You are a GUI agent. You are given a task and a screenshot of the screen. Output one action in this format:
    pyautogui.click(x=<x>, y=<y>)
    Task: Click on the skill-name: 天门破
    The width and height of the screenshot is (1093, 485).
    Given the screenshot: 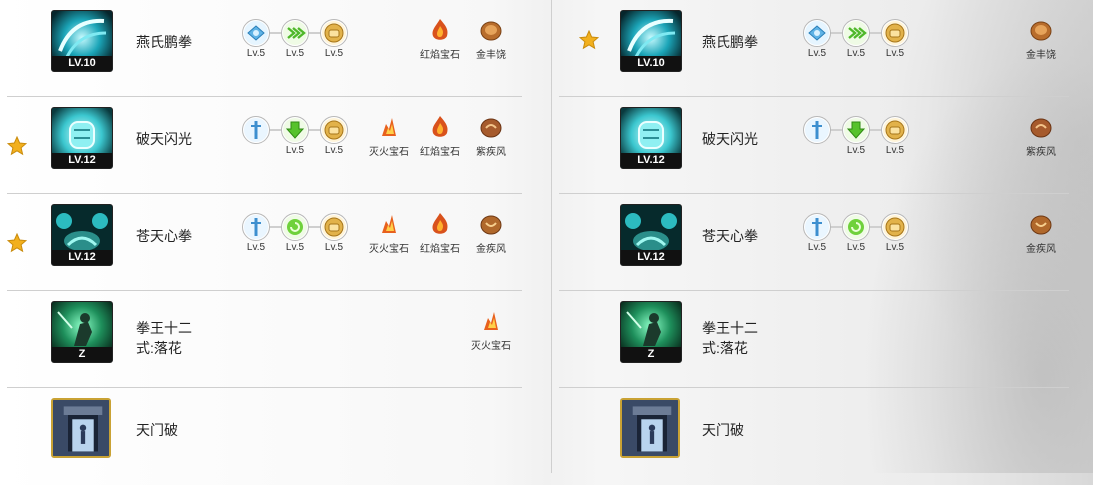 What is the action you would take?
    pyautogui.click(x=157, y=430)
    